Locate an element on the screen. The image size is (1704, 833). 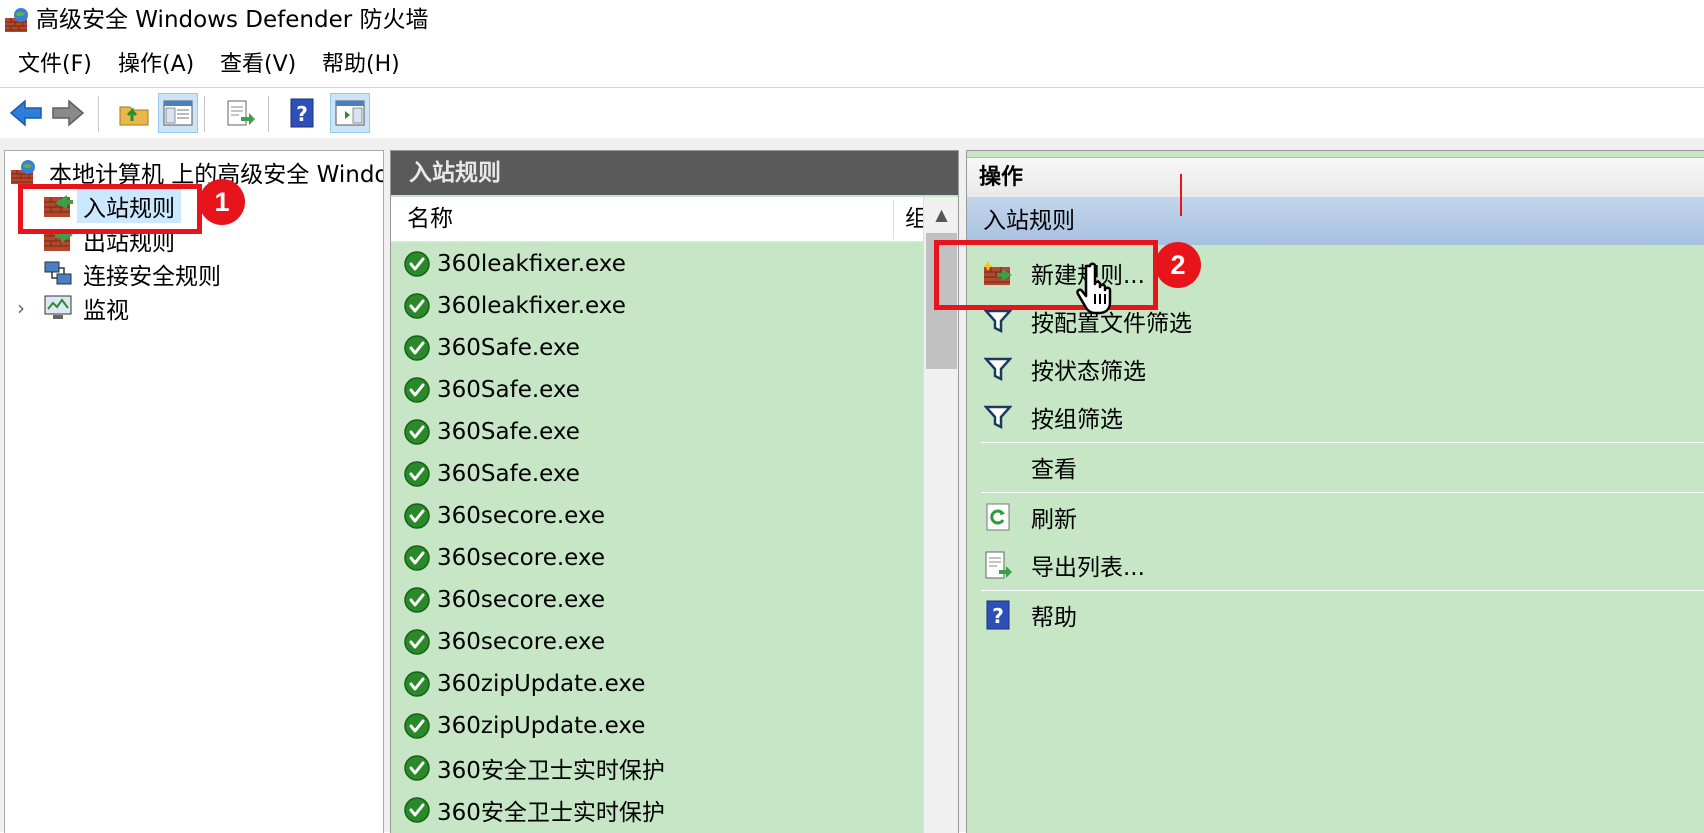
rule-name: 360leakfixer.exe is located at coordinates (531, 306).